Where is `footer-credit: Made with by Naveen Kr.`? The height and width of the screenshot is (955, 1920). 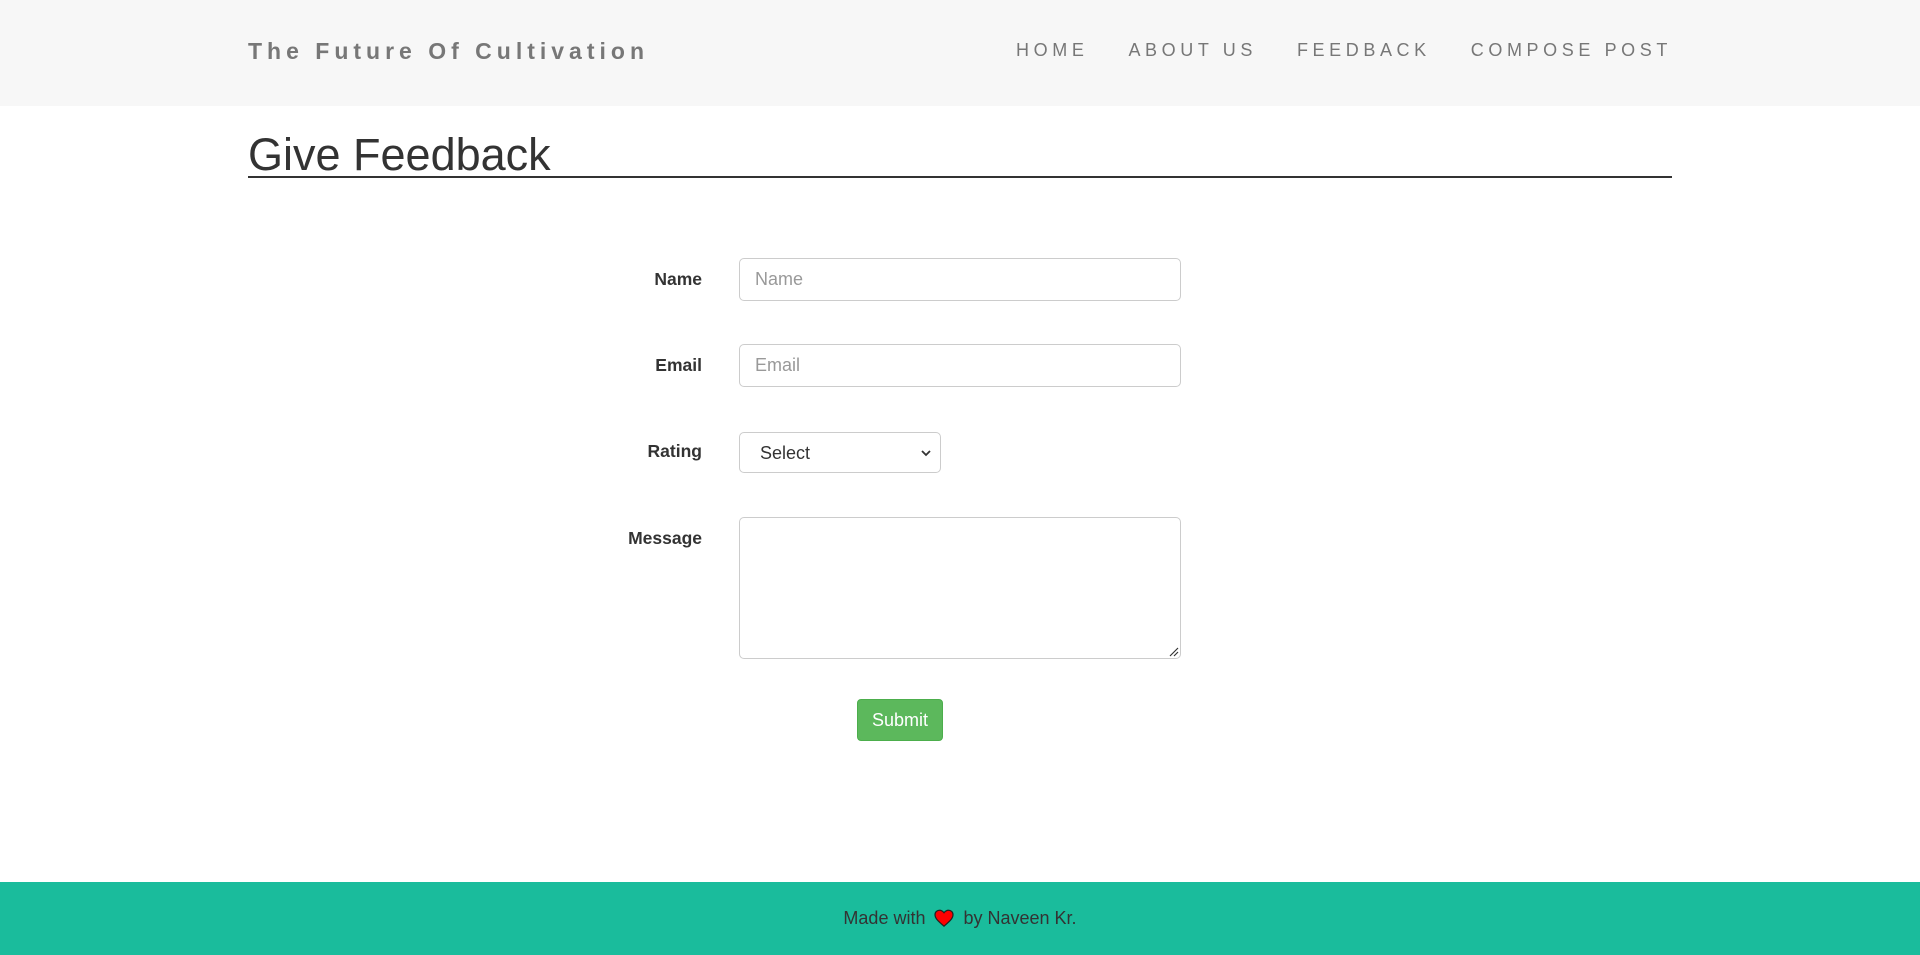 footer-credit: Made with by Naveen Kr. is located at coordinates (960, 918).